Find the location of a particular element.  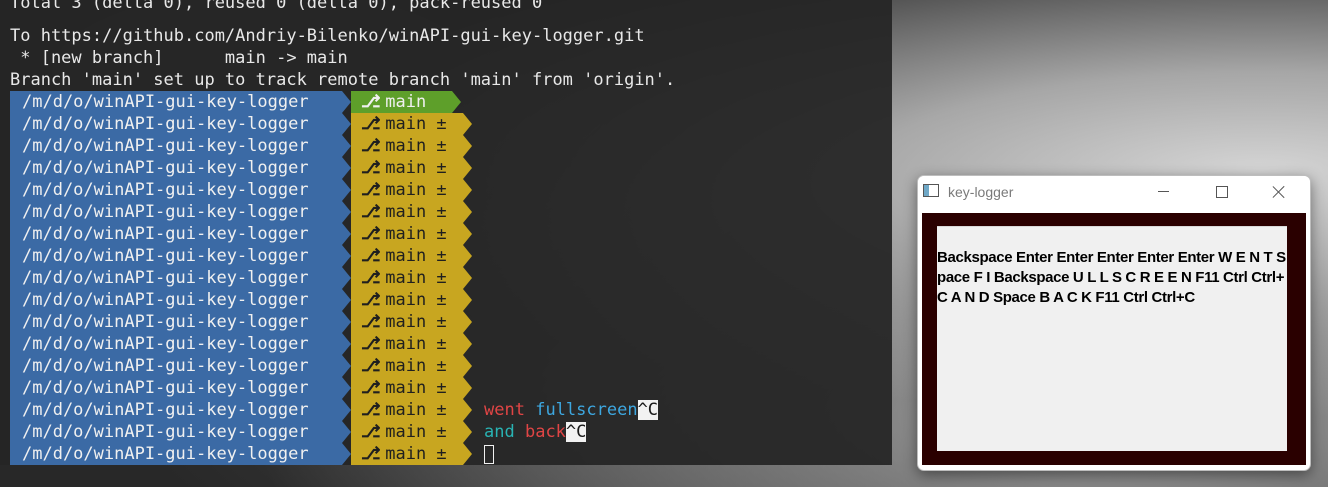

typed-command: went fullscreen^C is located at coordinates (571, 410).